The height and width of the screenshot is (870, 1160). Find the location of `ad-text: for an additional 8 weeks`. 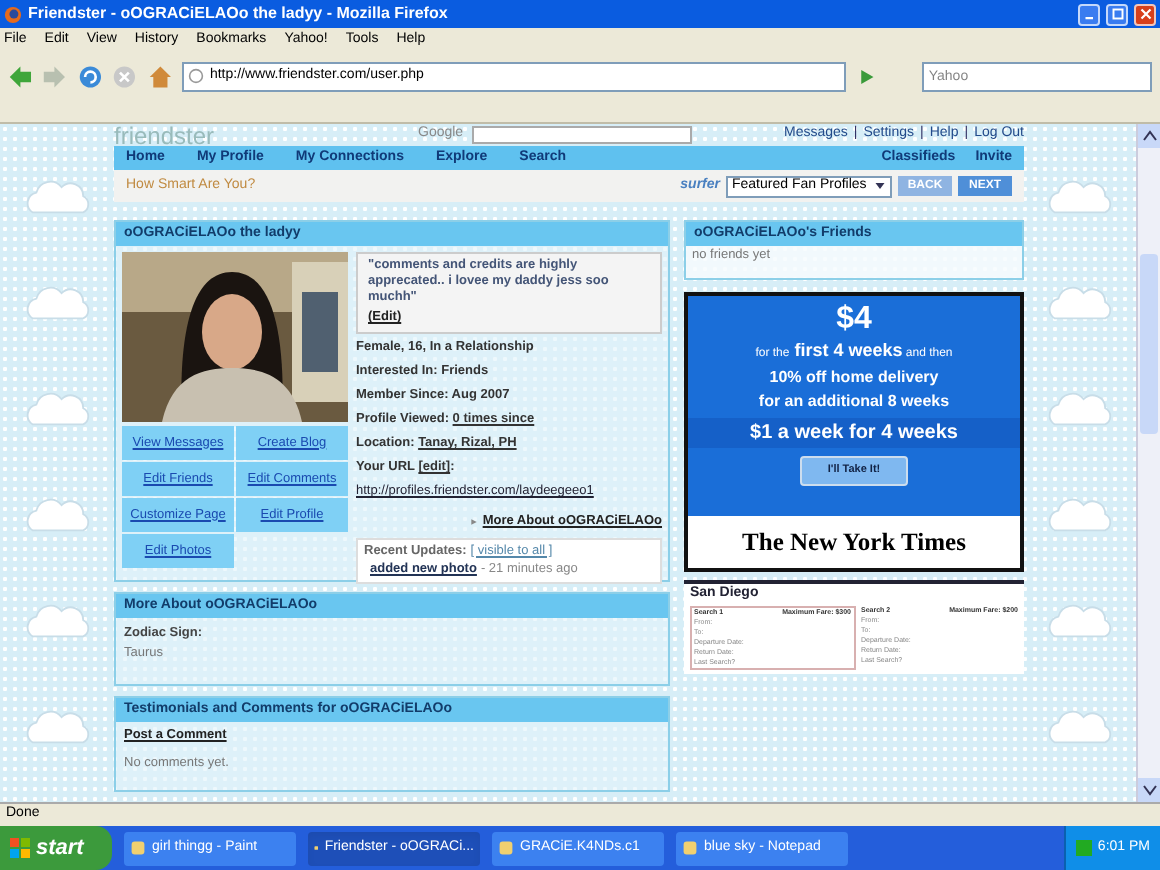

ad-text: for an additional 8 weeks is located at coordinates (854, 401).